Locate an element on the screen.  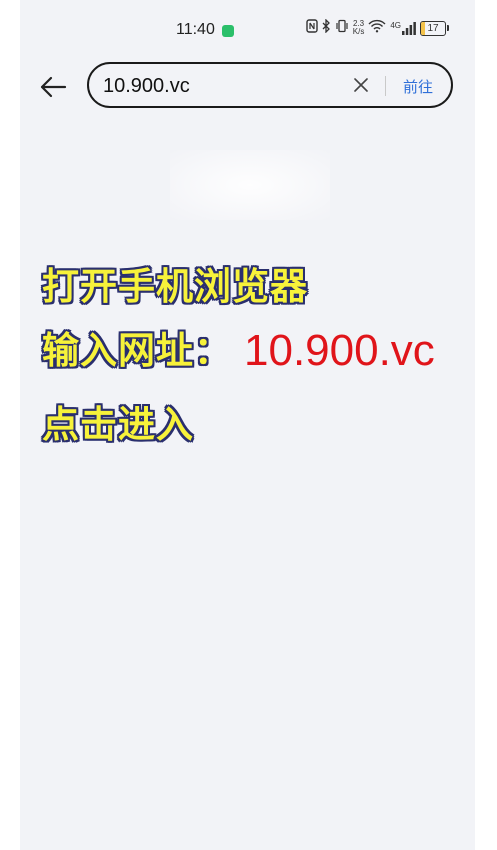
instruction-click-enter: 点击进入 is located at coordinates (118, 424).